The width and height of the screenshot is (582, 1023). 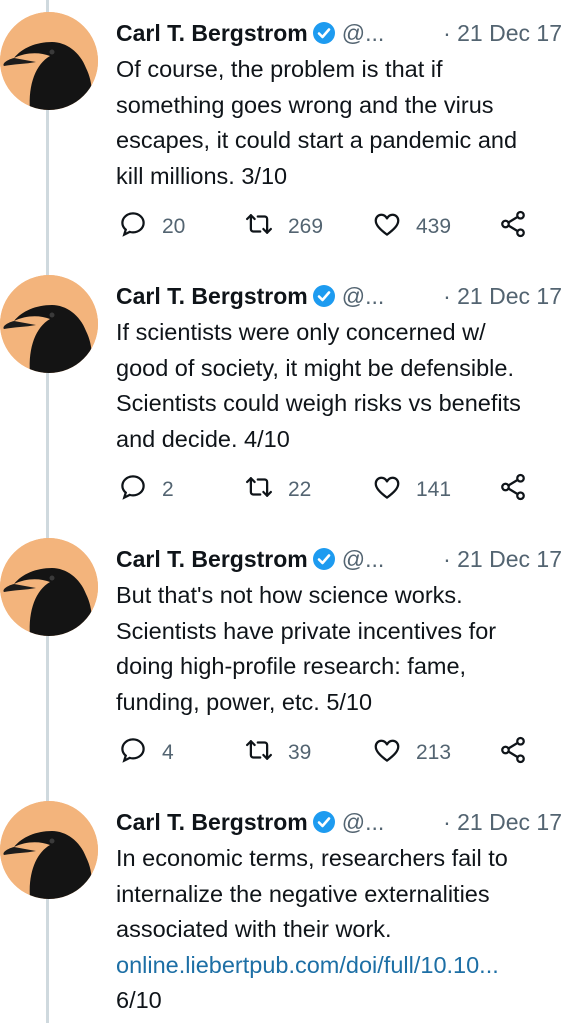 I want to click on tweet-text-line: associated with their work., so click(x=254, y=929).